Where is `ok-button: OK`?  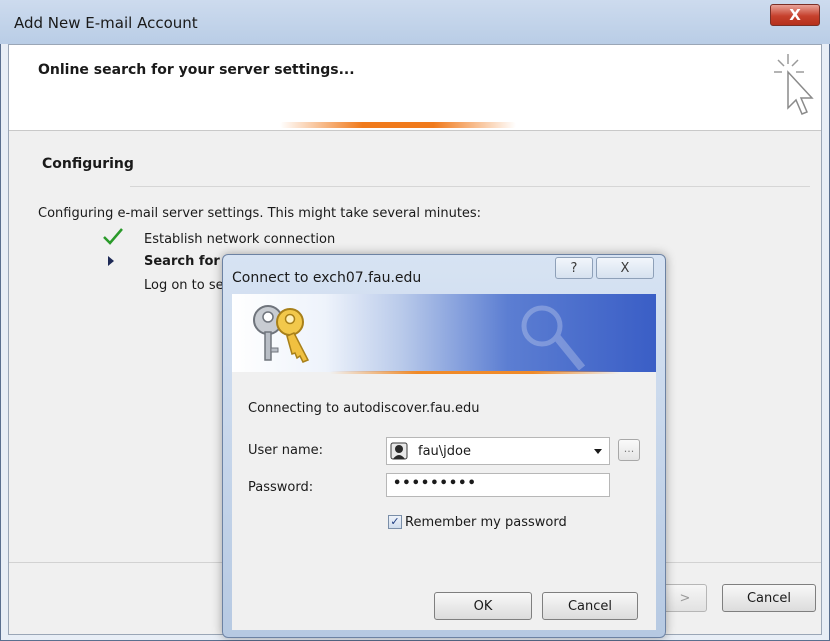
ok-button: OK is located at coordinates (483, 606).